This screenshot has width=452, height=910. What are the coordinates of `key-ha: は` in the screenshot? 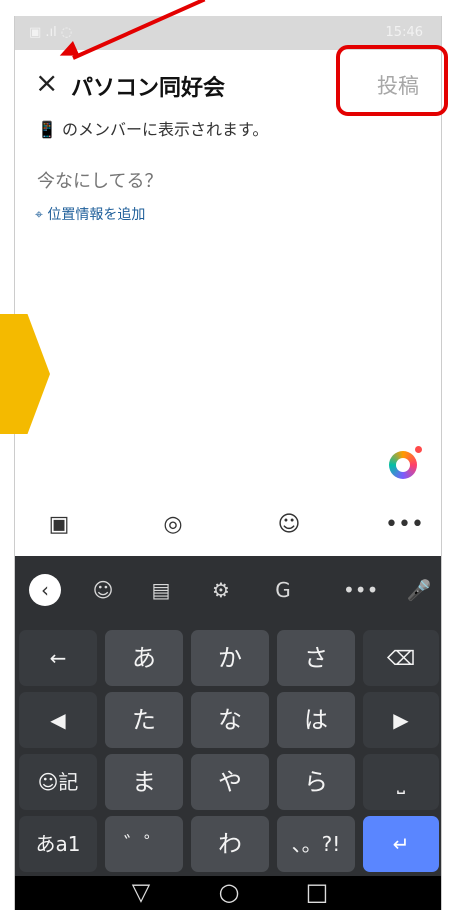 It's located at (316, 720).